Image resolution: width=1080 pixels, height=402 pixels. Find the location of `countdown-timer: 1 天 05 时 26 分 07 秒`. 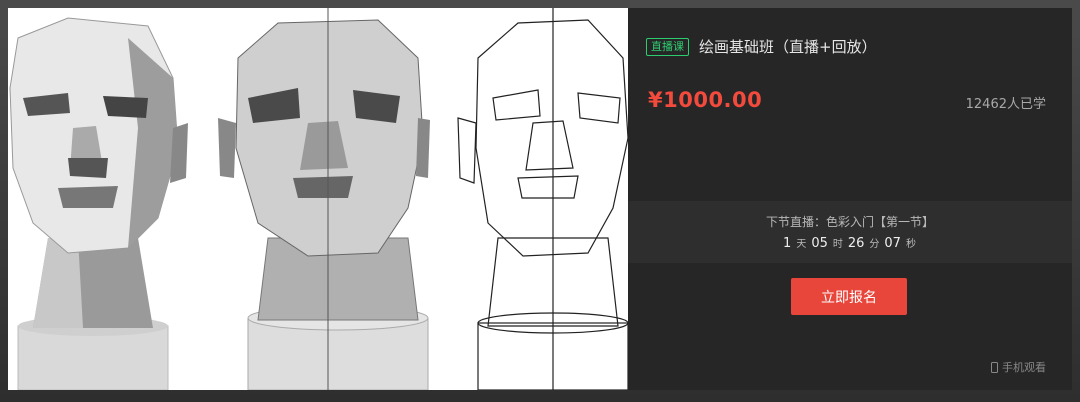

countdown-timer: 1 天 05 时 26 分 07 秒 is located at coordinates (850, 243).